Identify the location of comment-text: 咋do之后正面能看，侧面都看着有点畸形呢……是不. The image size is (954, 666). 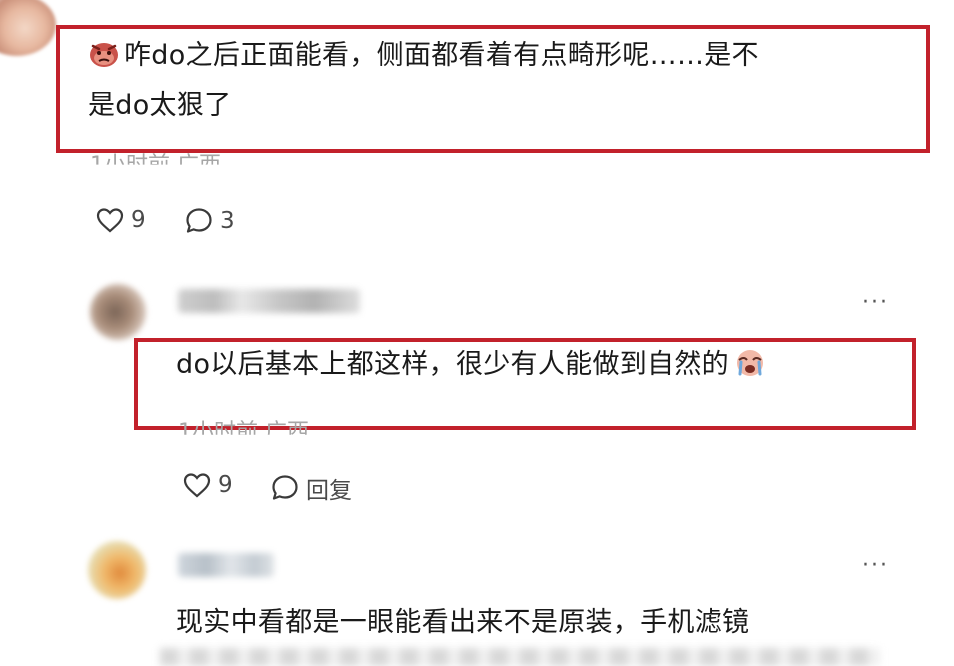
(423, 56).